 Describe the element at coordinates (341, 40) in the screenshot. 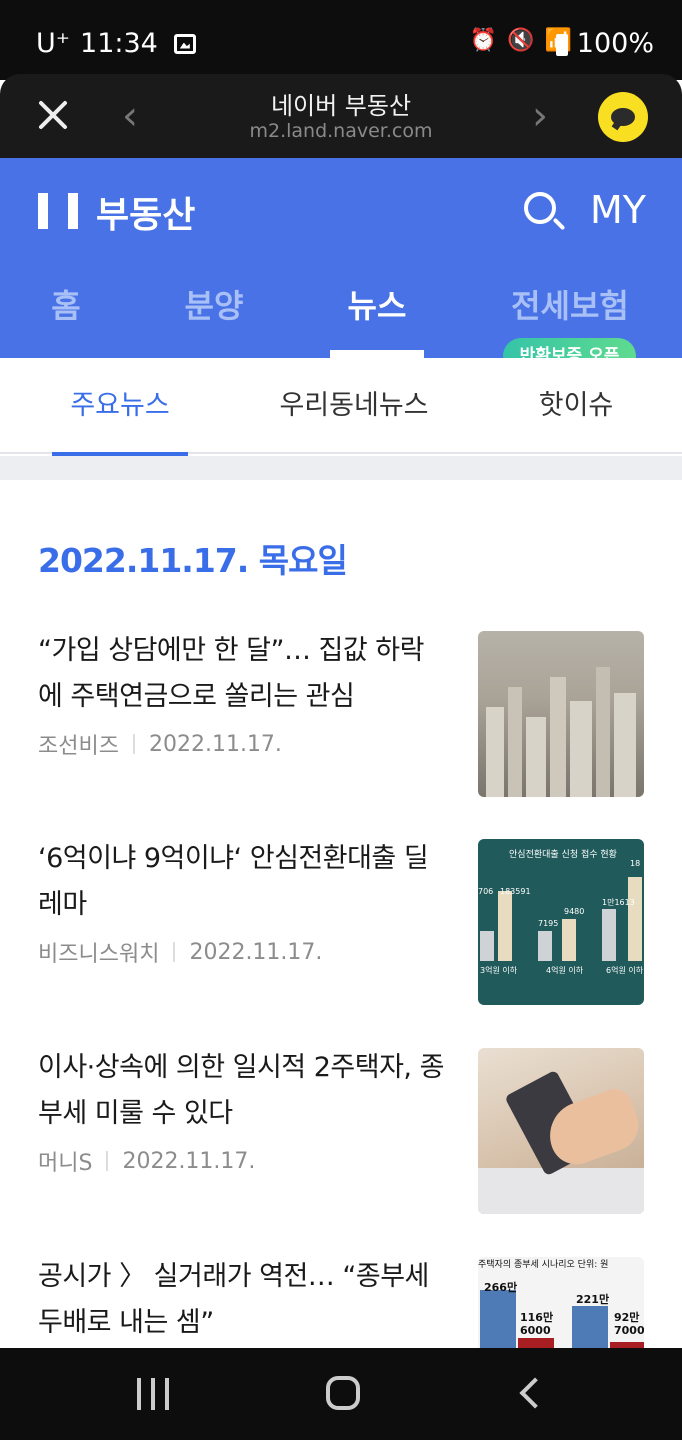

I see `status-bar: U⁺ 11:34 ⏰ 🔇 📶 100%` at that location.